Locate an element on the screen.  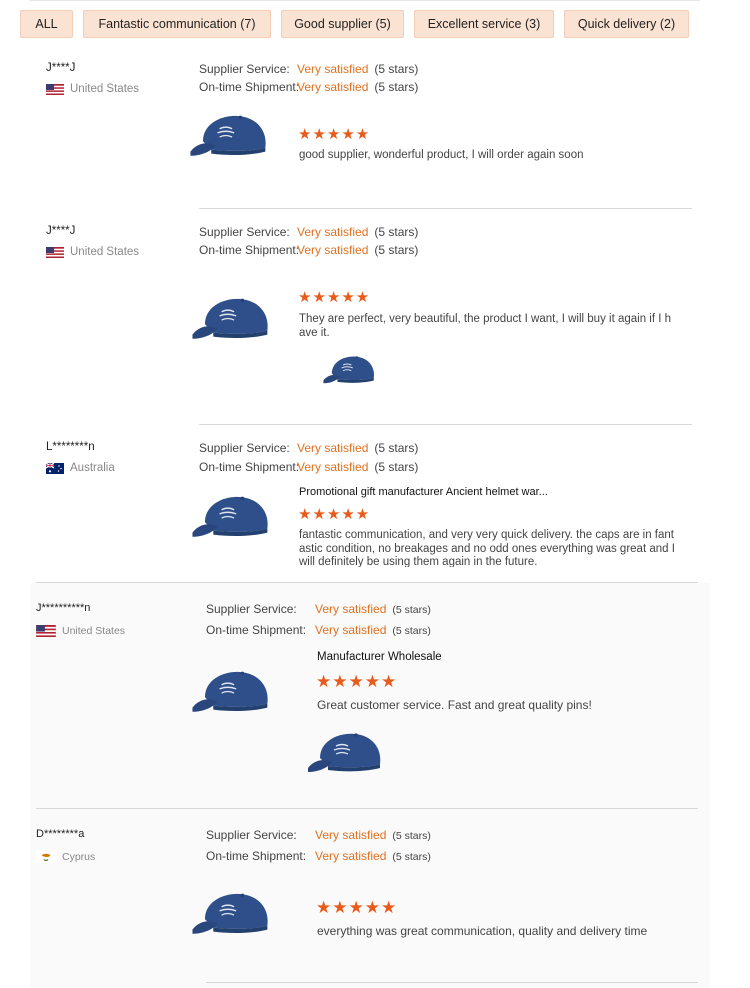
filter-fantastic-communication: Fantastic communication (7) is located at coordinates (177, 24).